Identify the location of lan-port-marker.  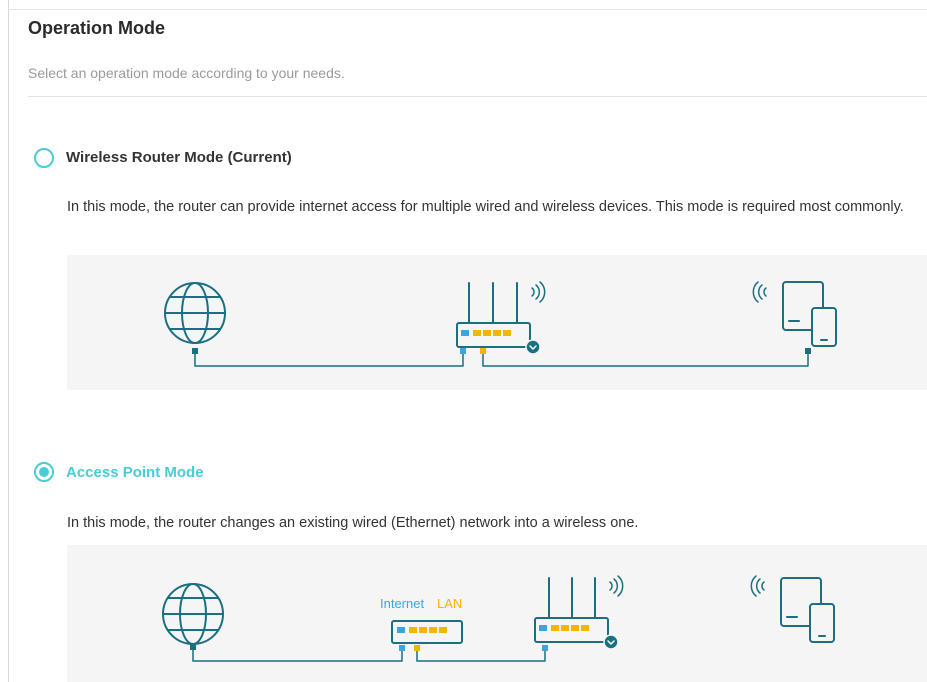
(483, 351).